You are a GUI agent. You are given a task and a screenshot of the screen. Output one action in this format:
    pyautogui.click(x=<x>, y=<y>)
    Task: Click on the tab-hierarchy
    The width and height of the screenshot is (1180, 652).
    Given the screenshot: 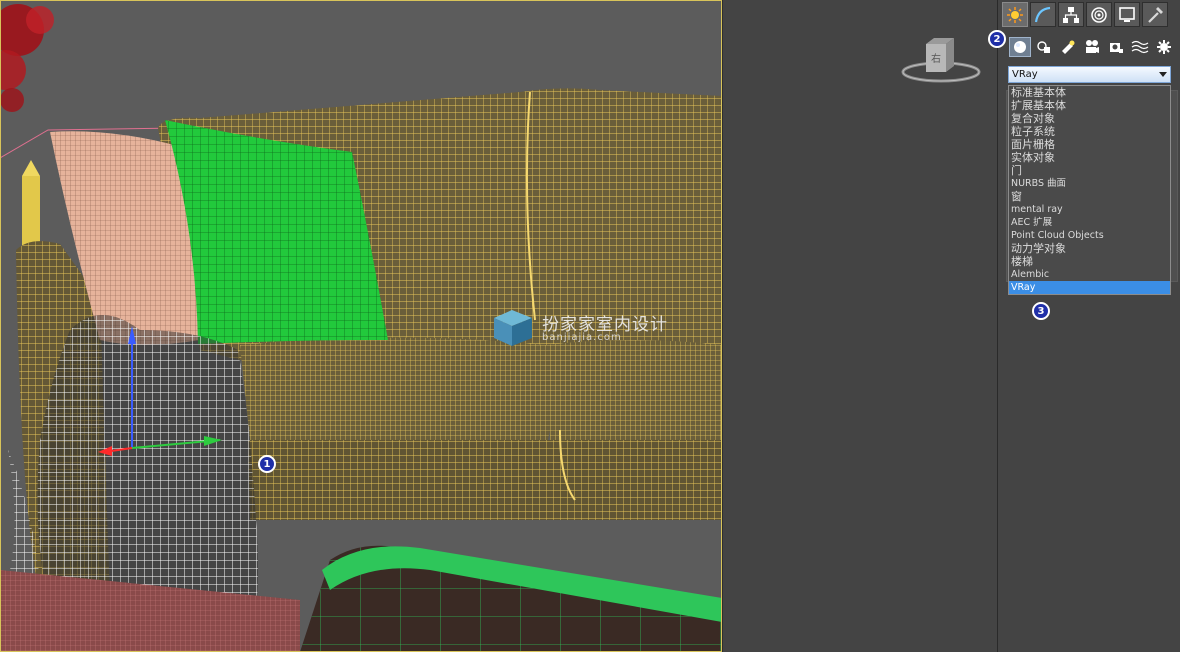 What is the action you would take?
    pyautogui.click(x=1071, y=14)
    